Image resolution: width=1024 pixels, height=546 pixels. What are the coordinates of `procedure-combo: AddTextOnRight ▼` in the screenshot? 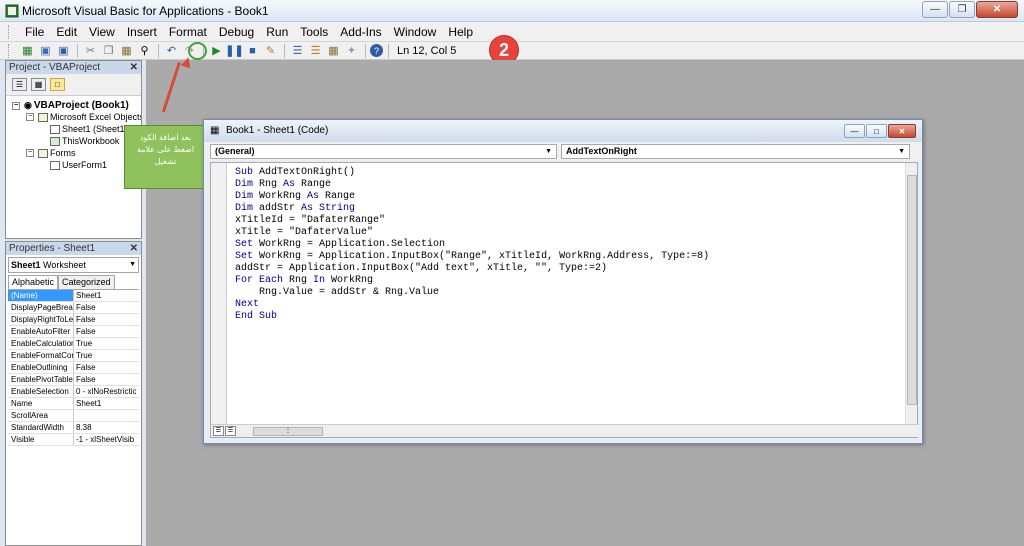 It's located at (735, 151).